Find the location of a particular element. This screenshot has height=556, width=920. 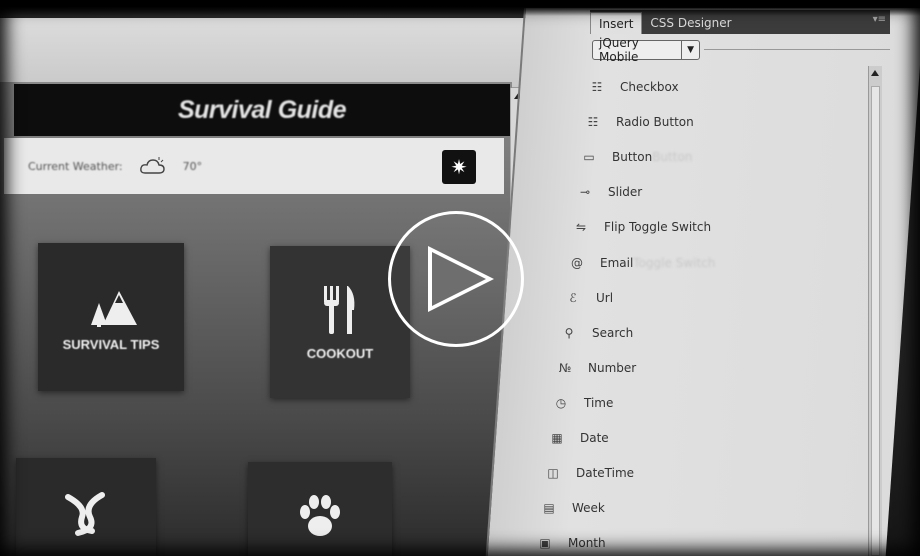

tile-survival-tips: SURVIVAL TIPS is located at coordinates (111, 317).